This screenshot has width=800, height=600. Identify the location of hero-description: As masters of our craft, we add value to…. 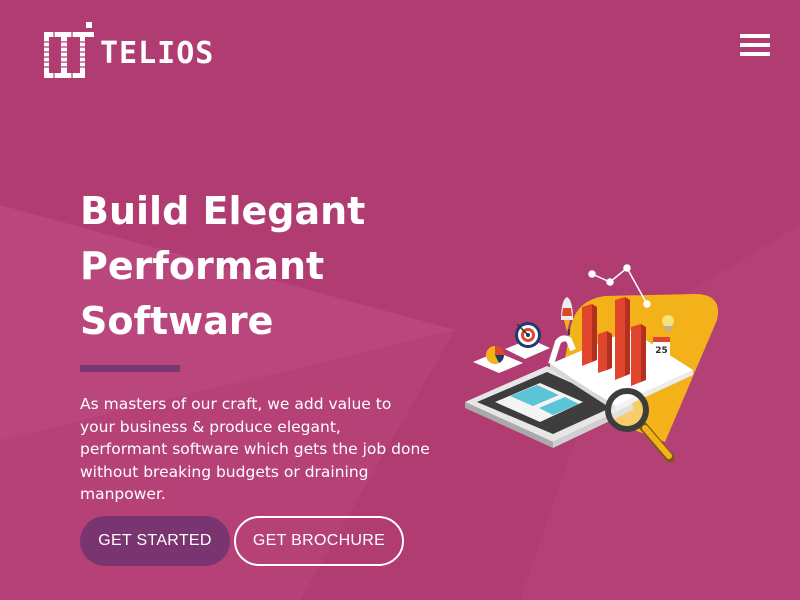
(255, 449).